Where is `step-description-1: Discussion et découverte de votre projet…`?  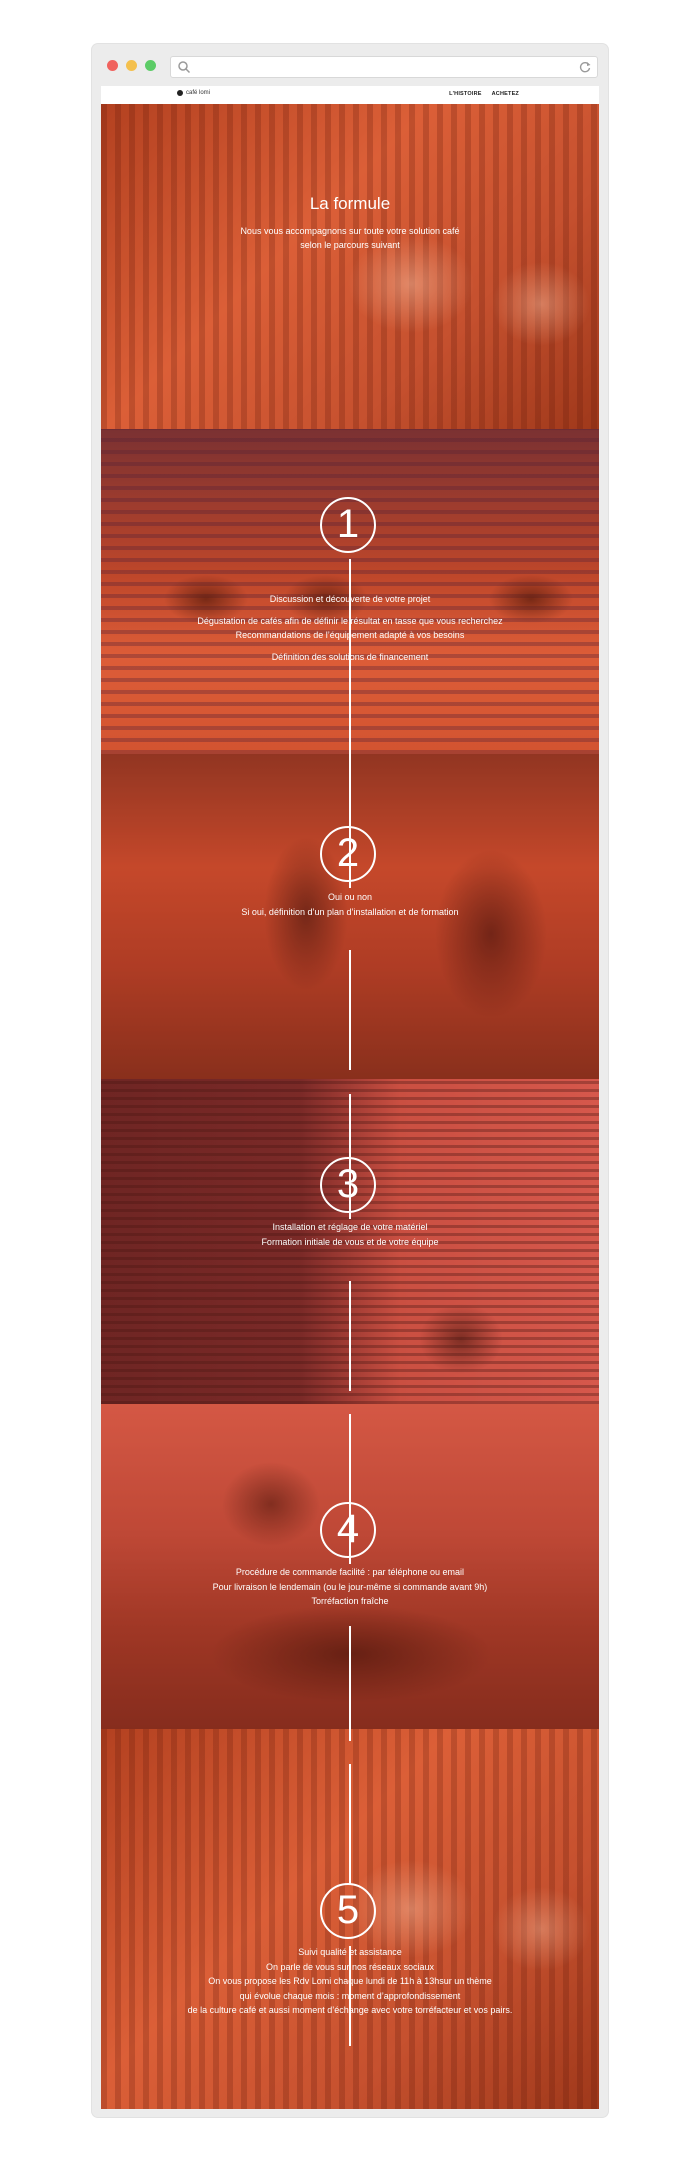
step-description-1: Discussion et découverte de votre projet… is located at coordinates (350, 628).